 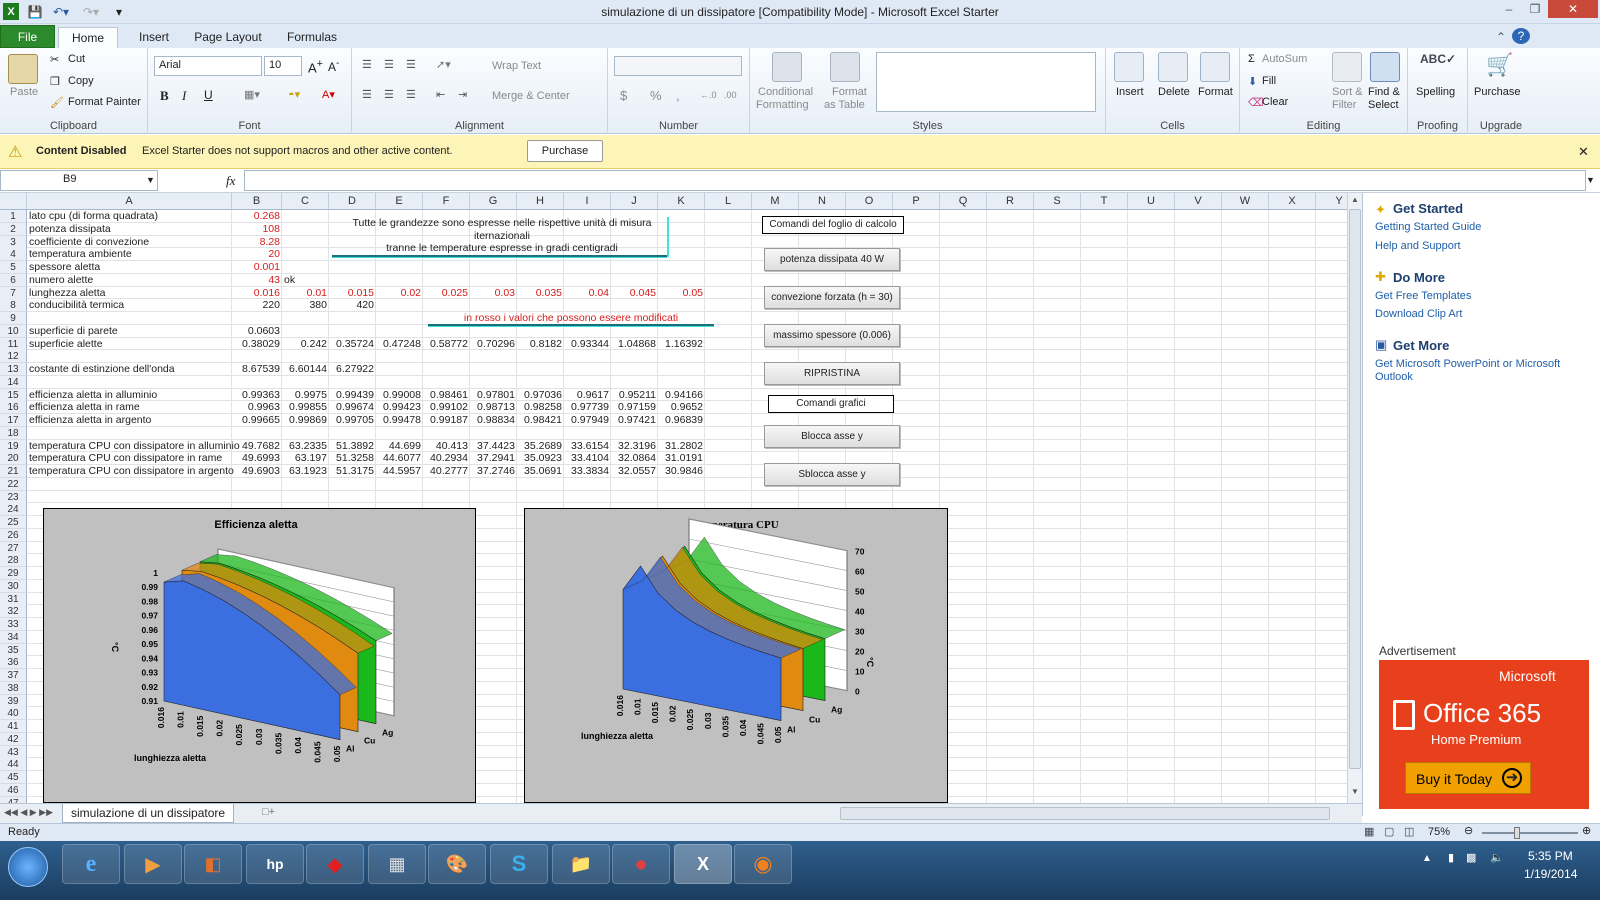 I want to click on cell-i11: 0.93344, so click(x=587, y=344).